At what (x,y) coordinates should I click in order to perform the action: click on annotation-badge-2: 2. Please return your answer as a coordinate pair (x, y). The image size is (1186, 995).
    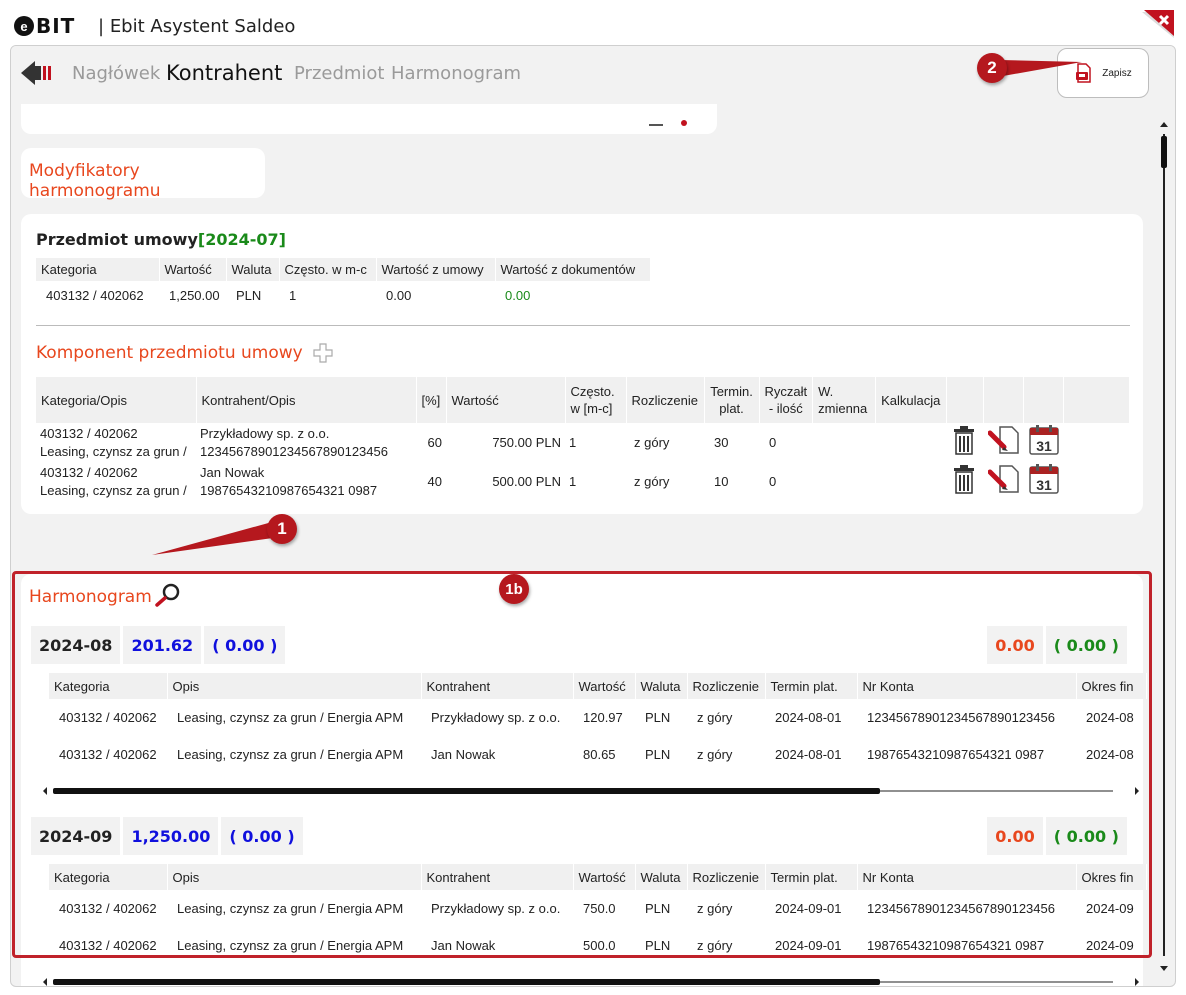
    Looking at the image, I should click on (992, 68).